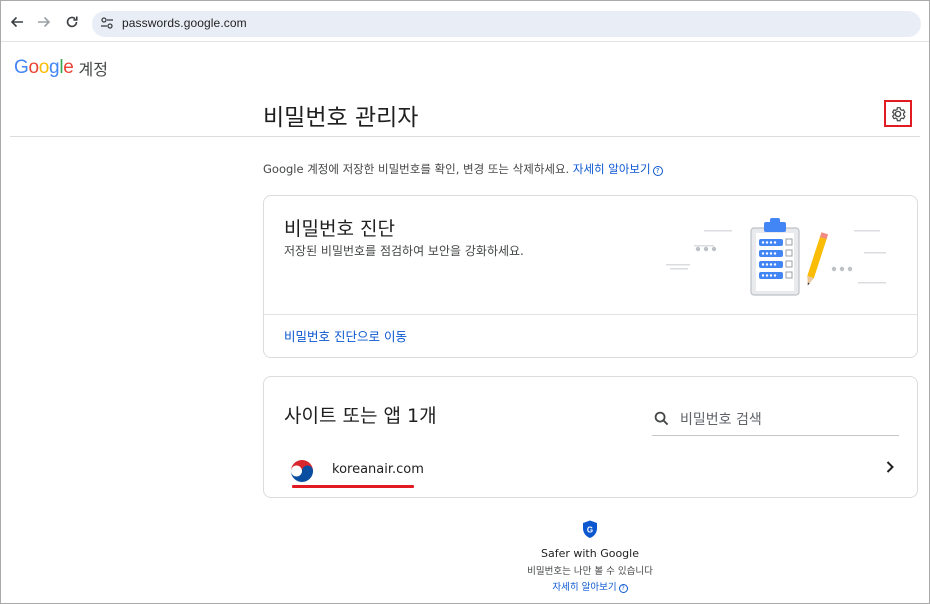  I want to click on saved-sites-card: 사이트 또는 앱 1개 비밀번호 검색 koreanair.com, so click(590, 437).